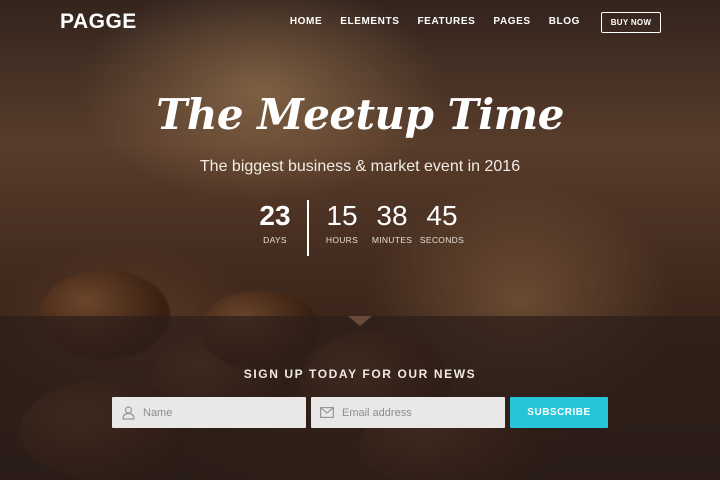 The image size is (720, 480). What do you see at coordinates (306, 21) in the screenshot?
I see `nav-item-home: HOME` at bounding box center [306, 21].